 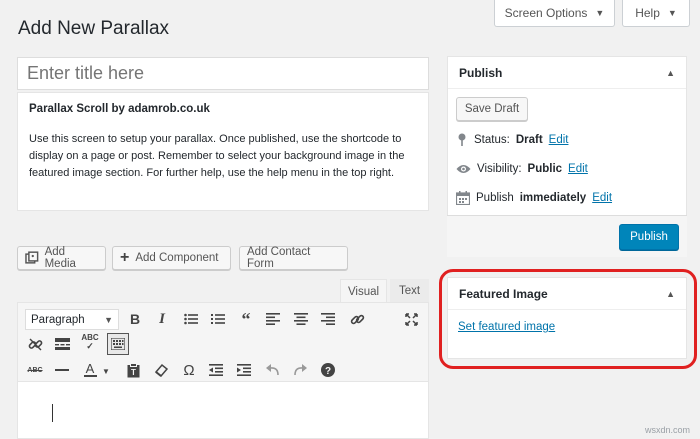 I want to click on tab-text: Text, so click(x=409, y=291).